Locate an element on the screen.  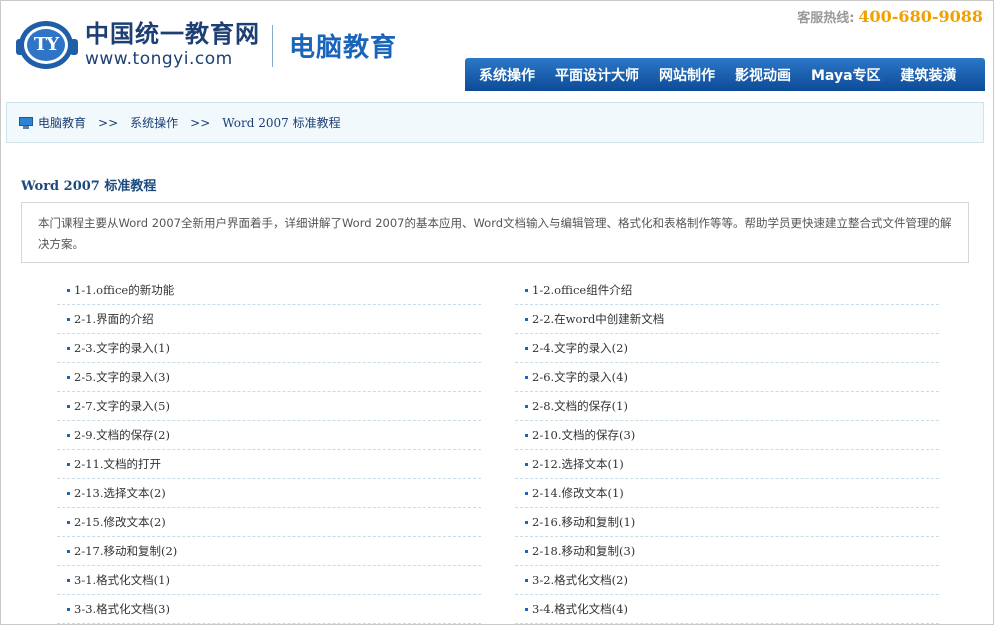
lesson-link: 2-6.文字的录入(4) is located at coordinates (727, 377).